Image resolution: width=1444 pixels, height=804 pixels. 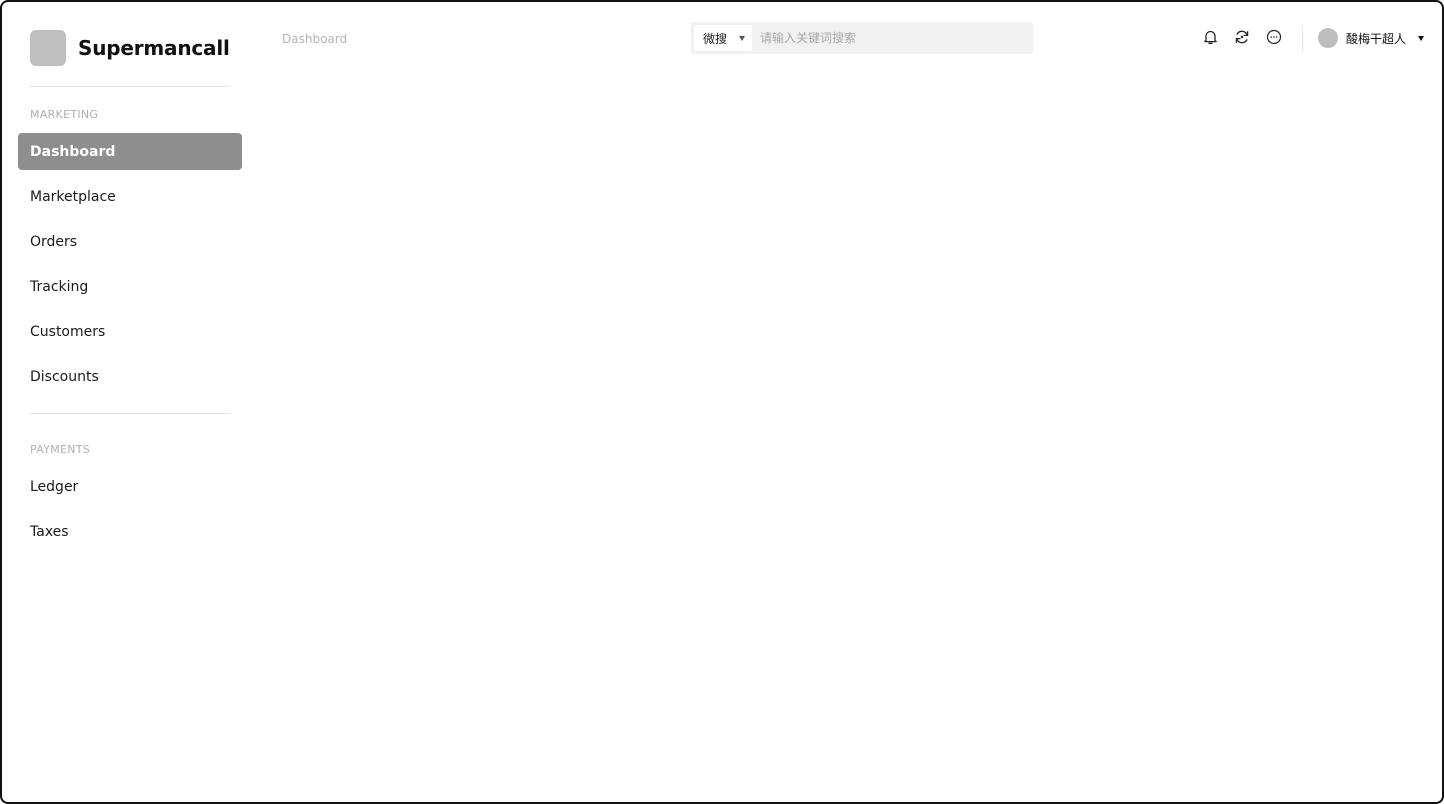 What do you see at coordinates (1376, 38) in the screenshot?
I see `user-name: 酸梅干超人` at bounding box center [1376, 38].